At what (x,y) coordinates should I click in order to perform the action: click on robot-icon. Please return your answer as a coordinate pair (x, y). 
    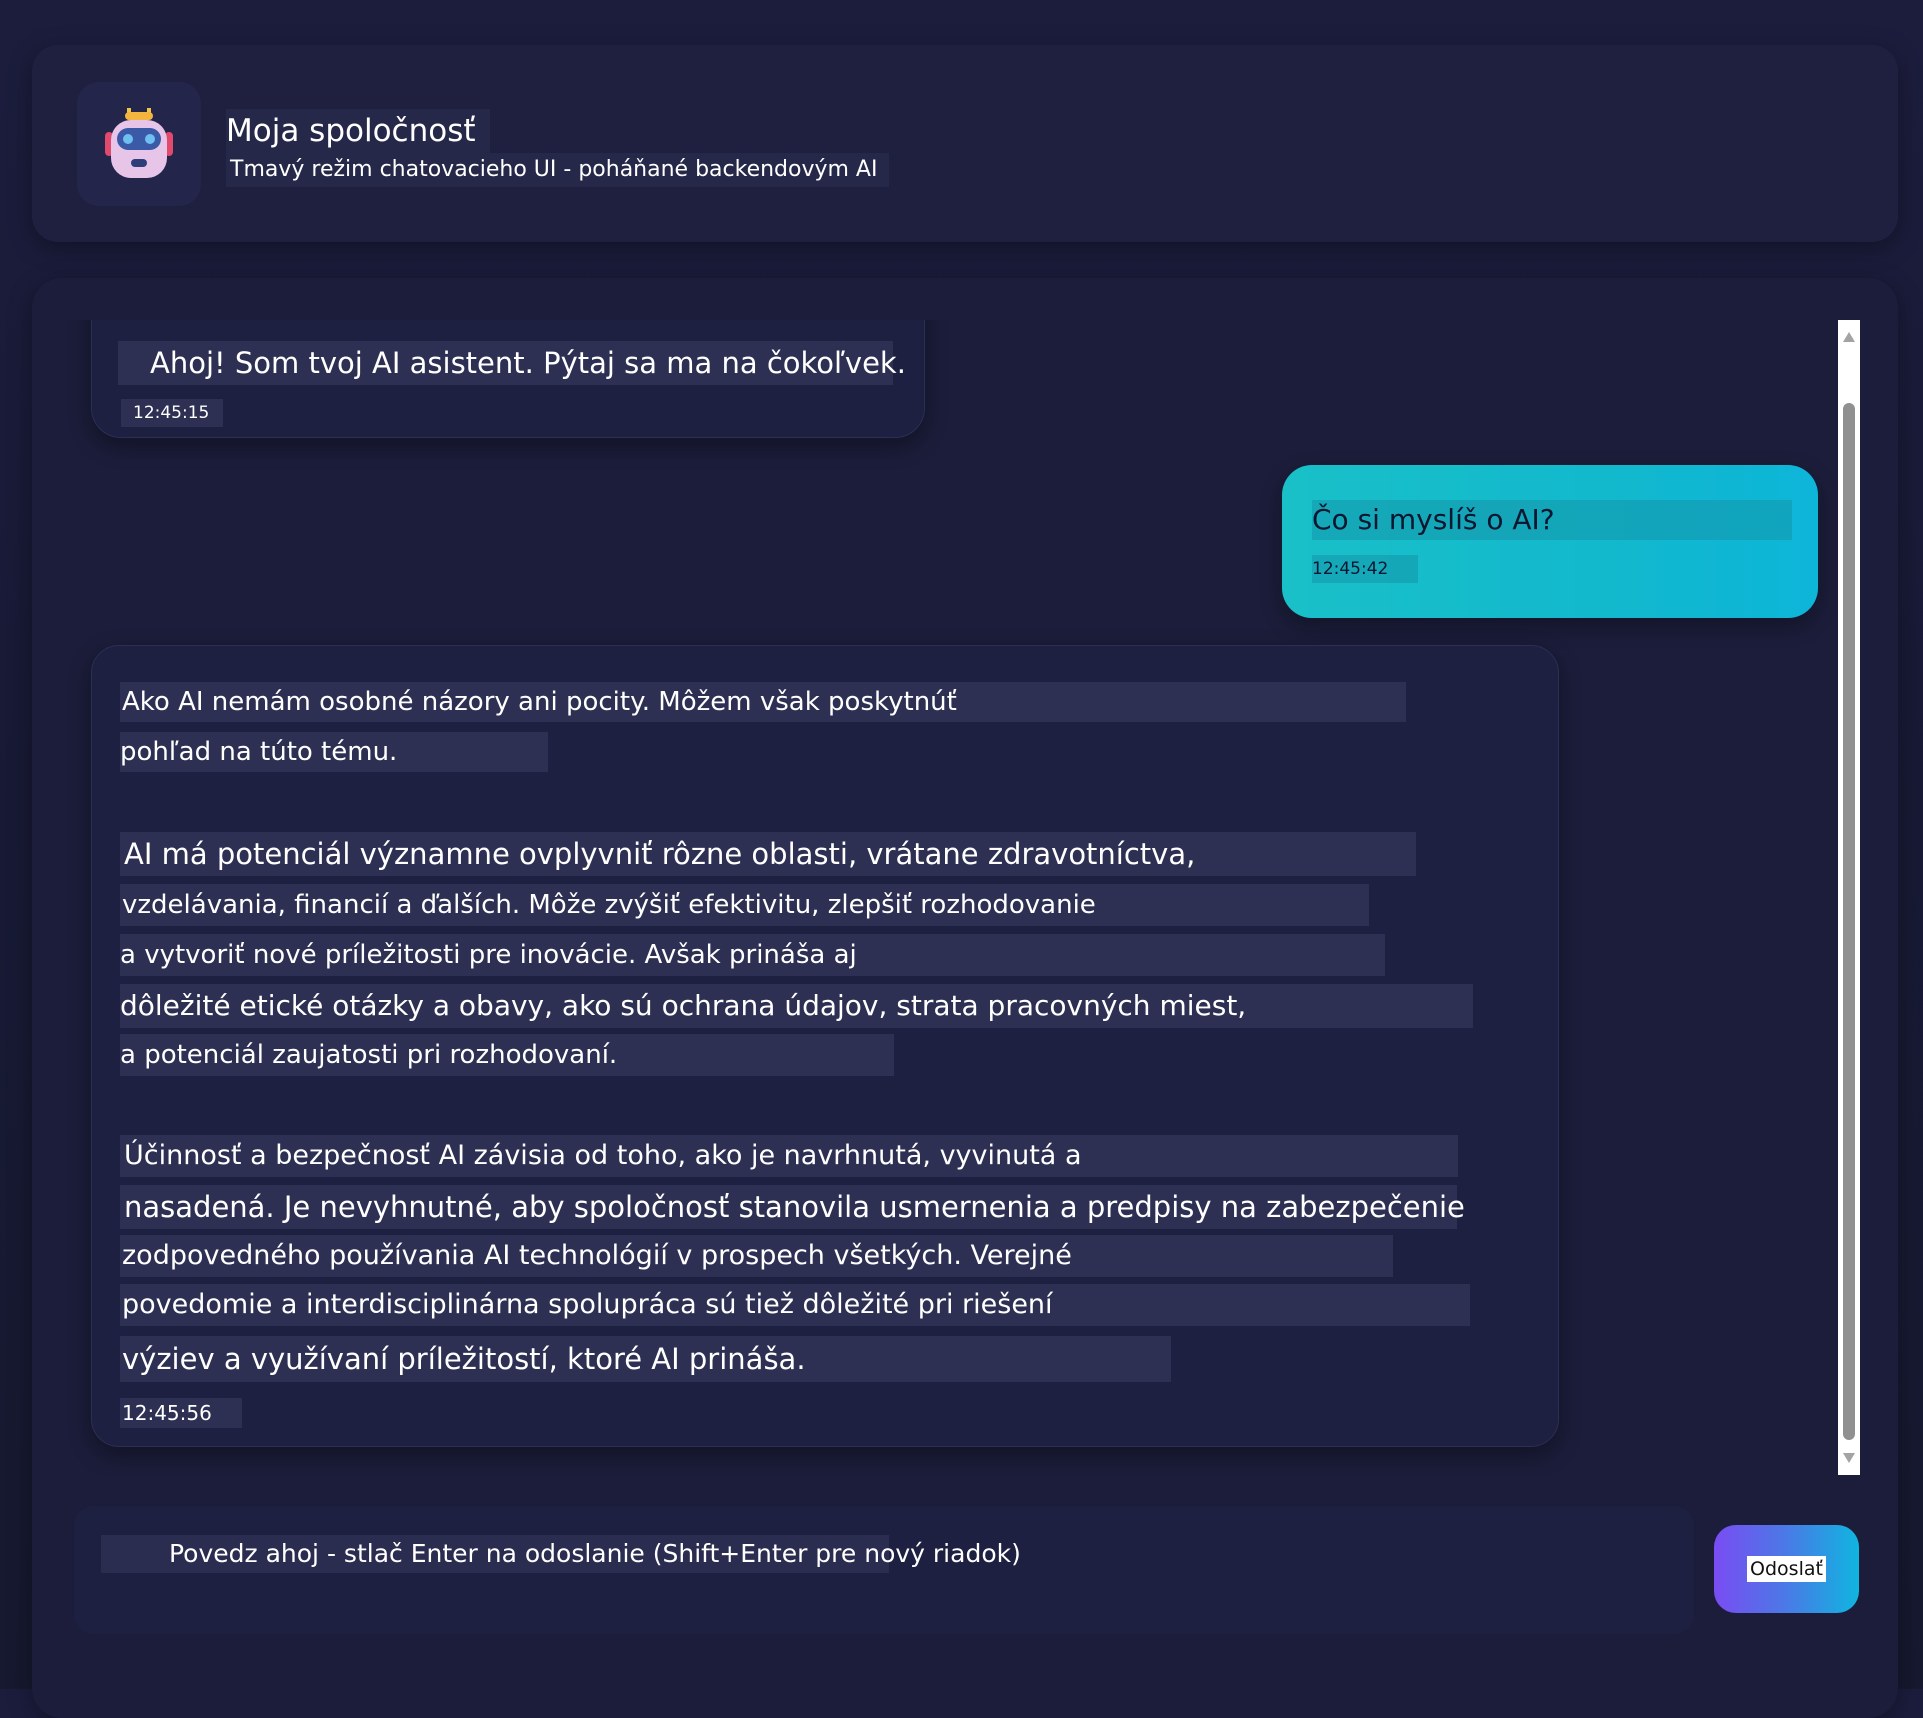
    Looking at the image, I should click on (139, 144).